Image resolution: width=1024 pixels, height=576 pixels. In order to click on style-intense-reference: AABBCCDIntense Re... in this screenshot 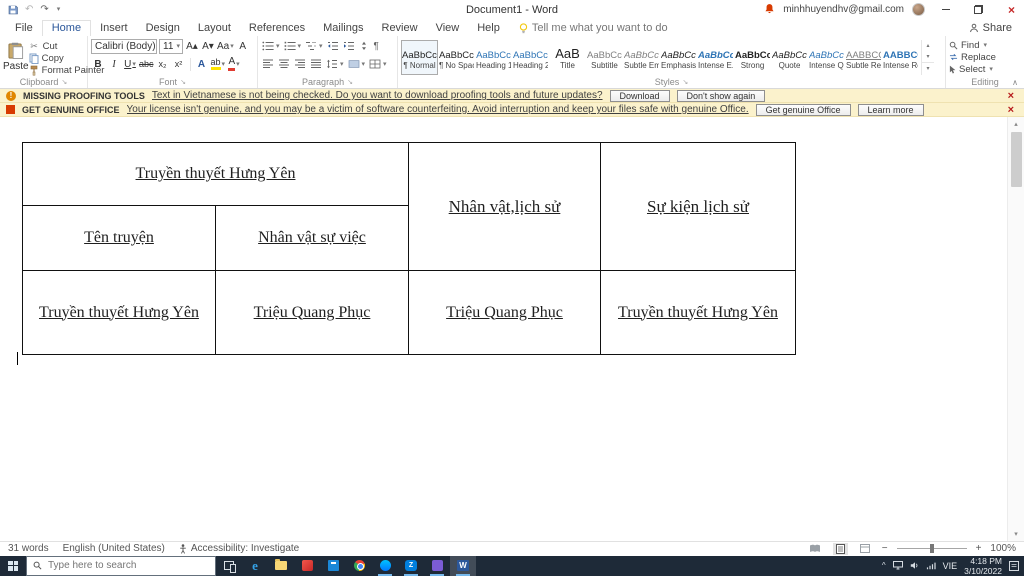, I will do `click(900, 57)`.